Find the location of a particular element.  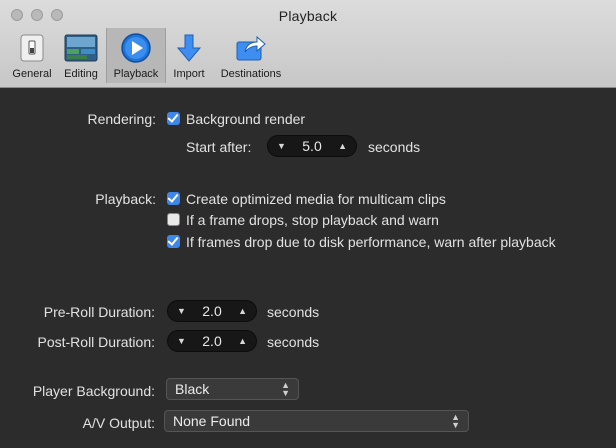

start-after-stepper: ▼ 5.0 ▲ is located at coordinates (312, 146).